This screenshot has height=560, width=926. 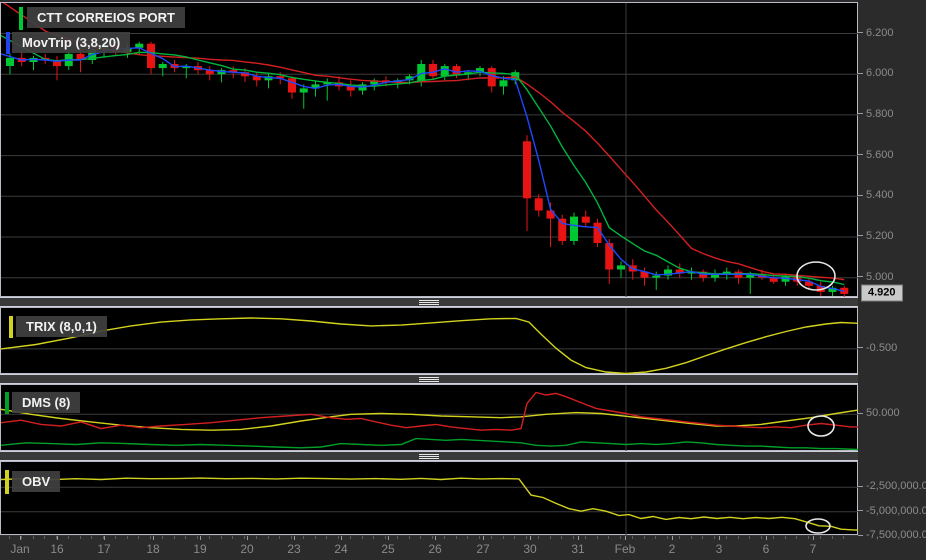 What do you see at coordinates (104, 549) in the screenshot?
I see `date-label: 17` at bounding box center [104, 549].